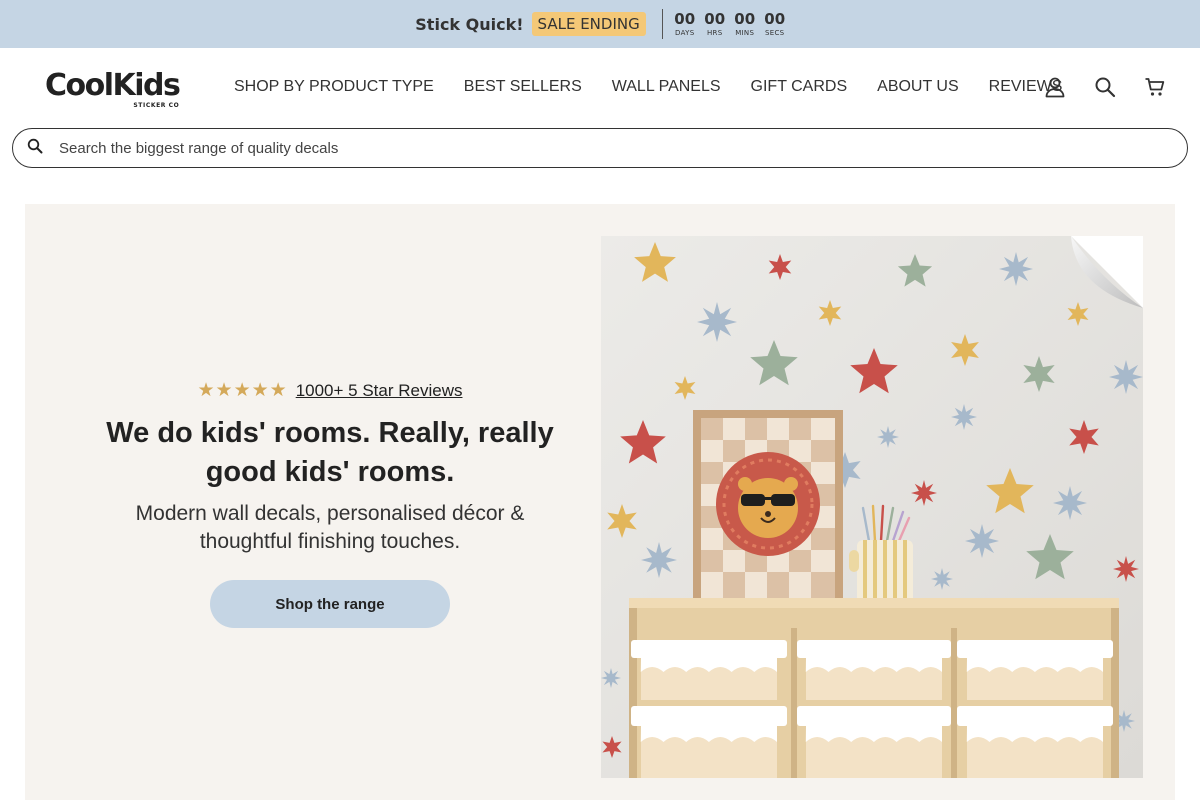 This screenshot has height=800, width=1200. Describe the element at coordinates (775, 33) in the screenshot. I see `countdown-label: SECS` at that location.